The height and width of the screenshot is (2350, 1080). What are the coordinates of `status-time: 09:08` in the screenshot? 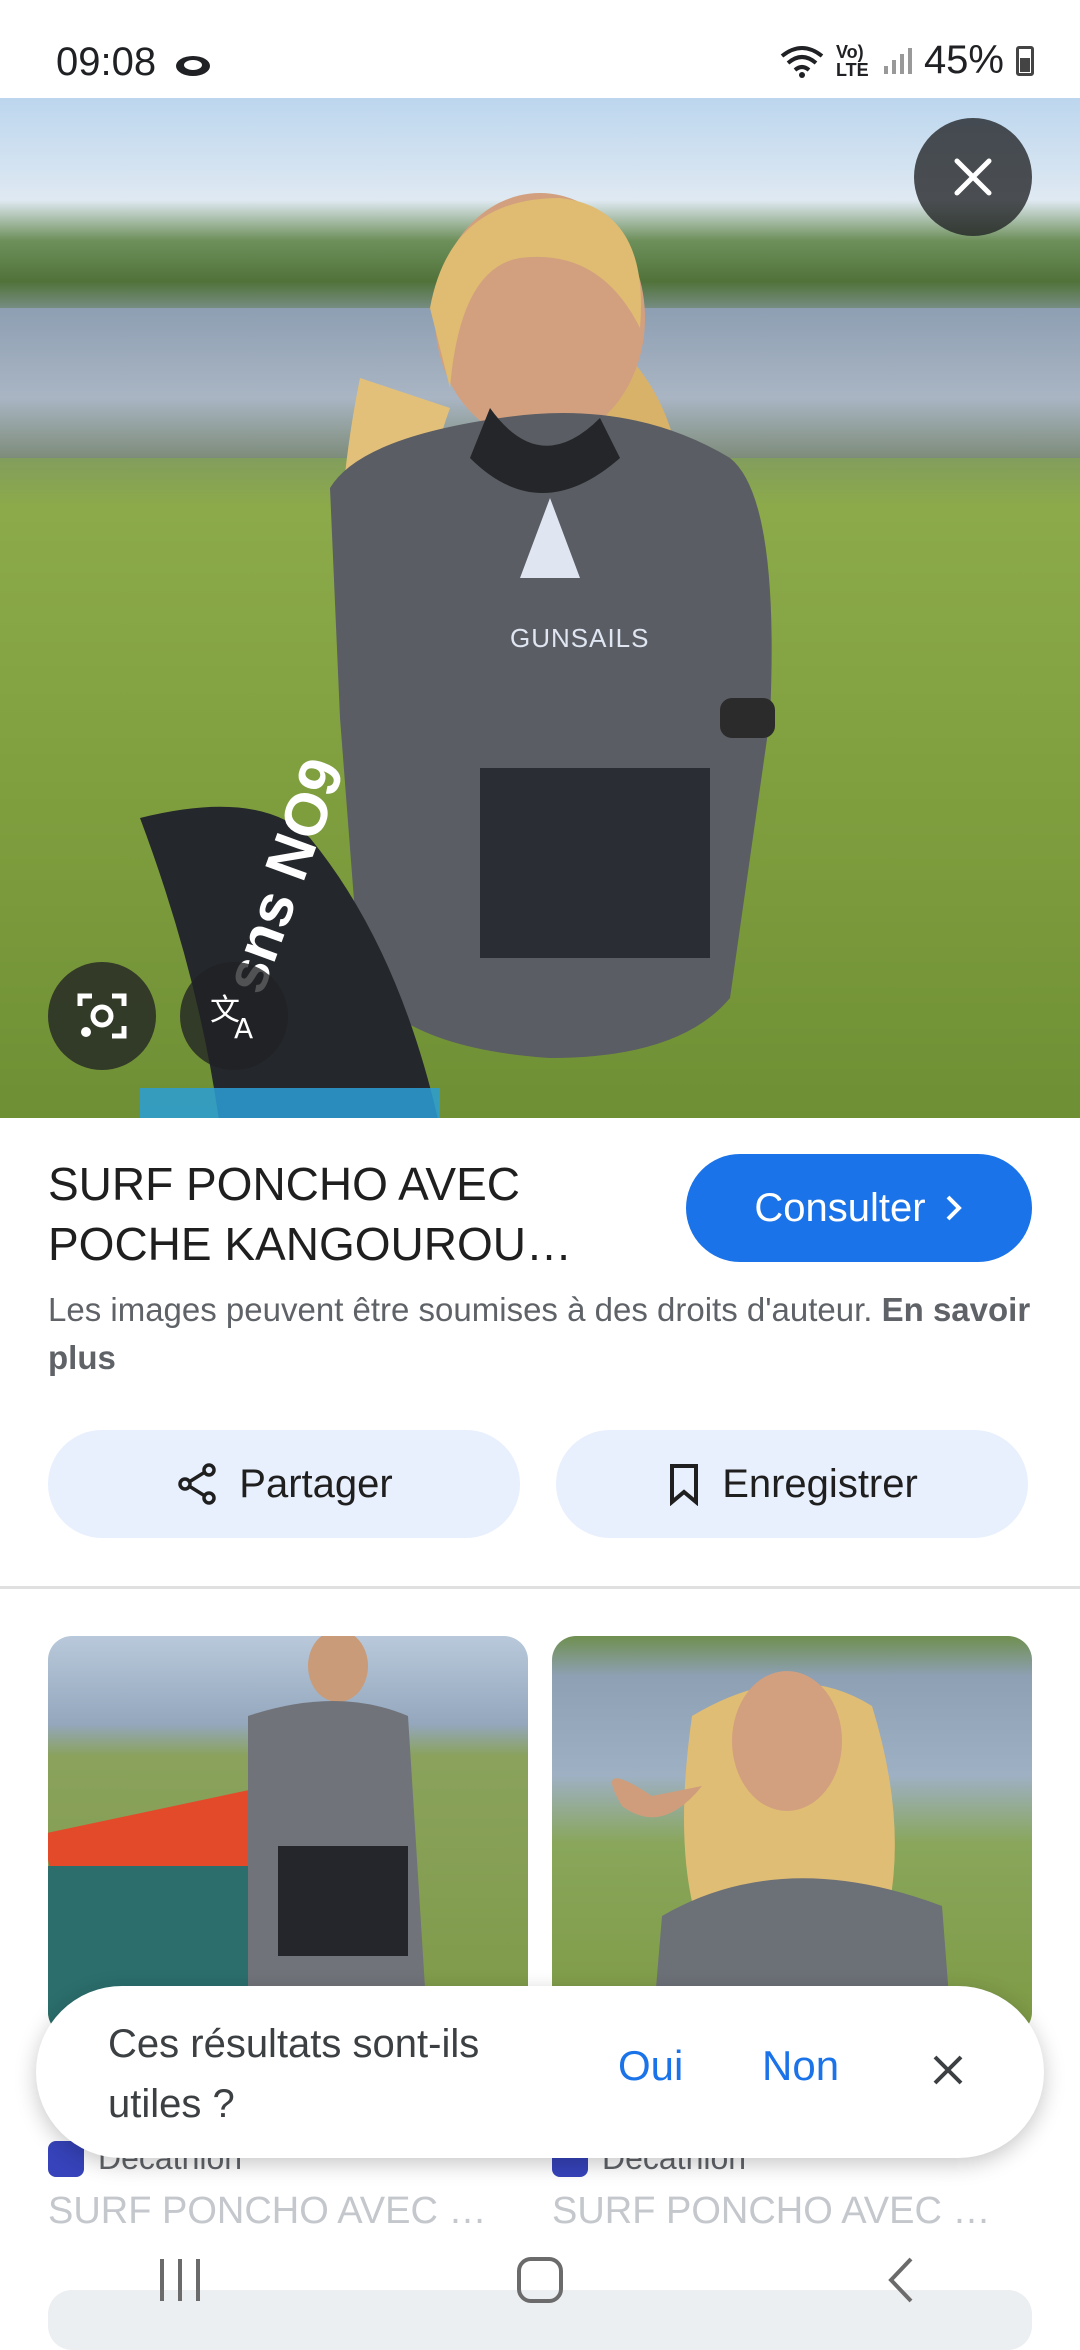 It's located at (134, 62).